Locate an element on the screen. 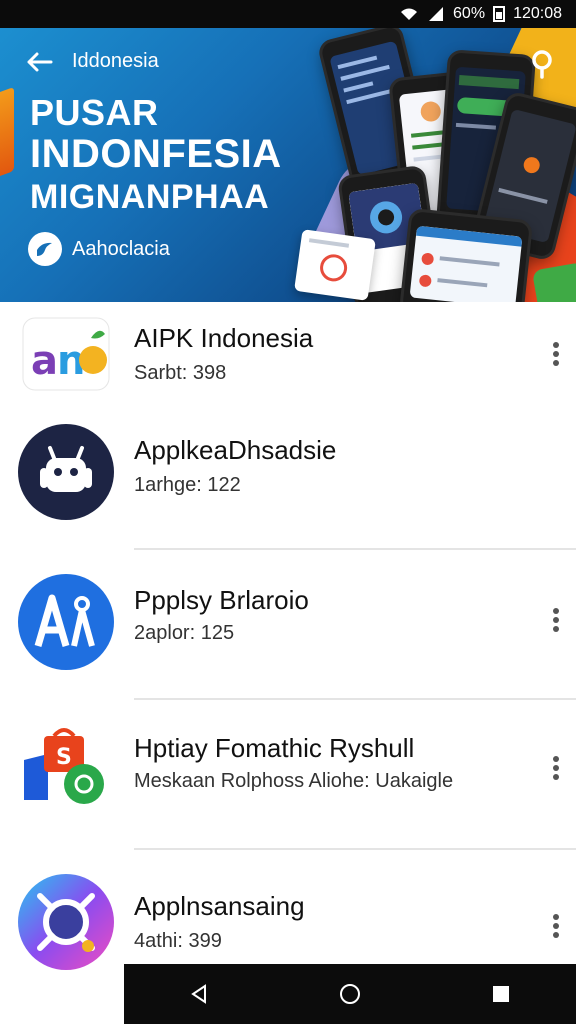 This screenshot has width=576, height=1024. wifi-icon is located at coordinates (409, 14).